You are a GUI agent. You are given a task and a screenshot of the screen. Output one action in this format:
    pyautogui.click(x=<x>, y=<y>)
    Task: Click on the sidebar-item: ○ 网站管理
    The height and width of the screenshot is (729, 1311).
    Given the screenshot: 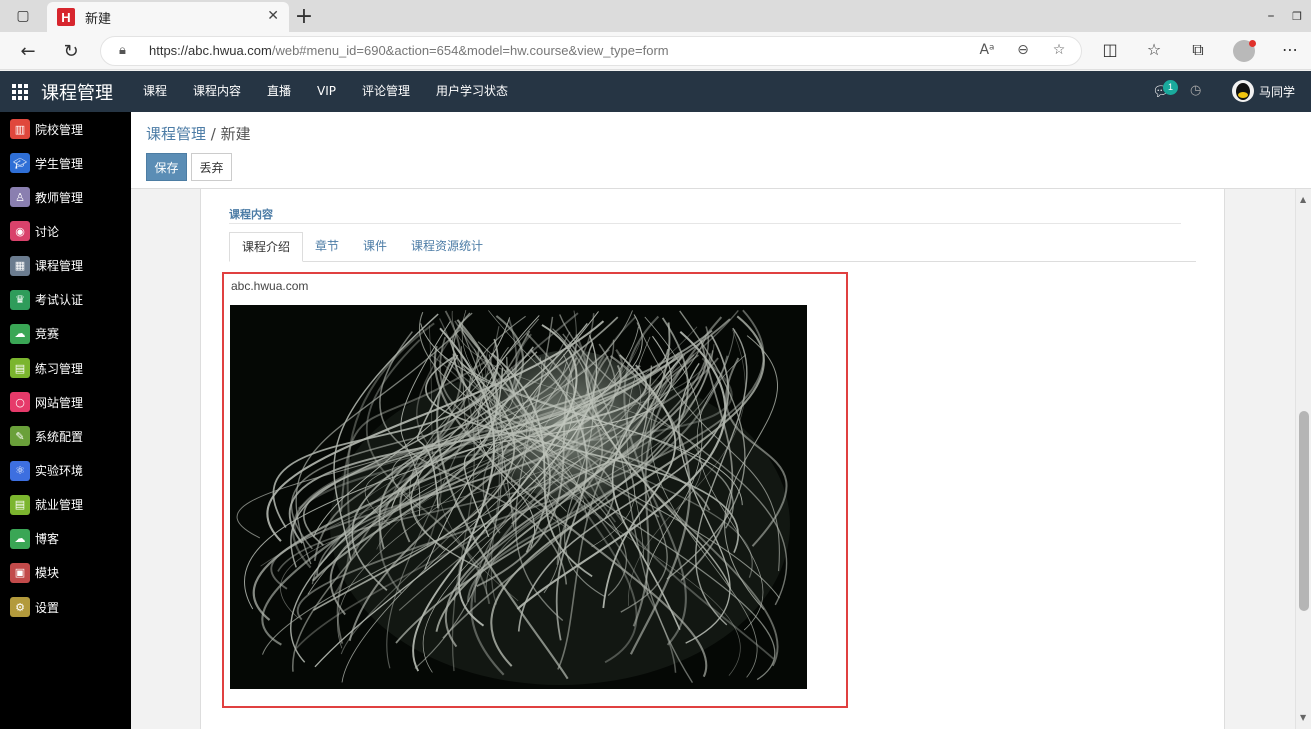 What is the action you would take?
    pyautogui.click(x=65, y=402)
    